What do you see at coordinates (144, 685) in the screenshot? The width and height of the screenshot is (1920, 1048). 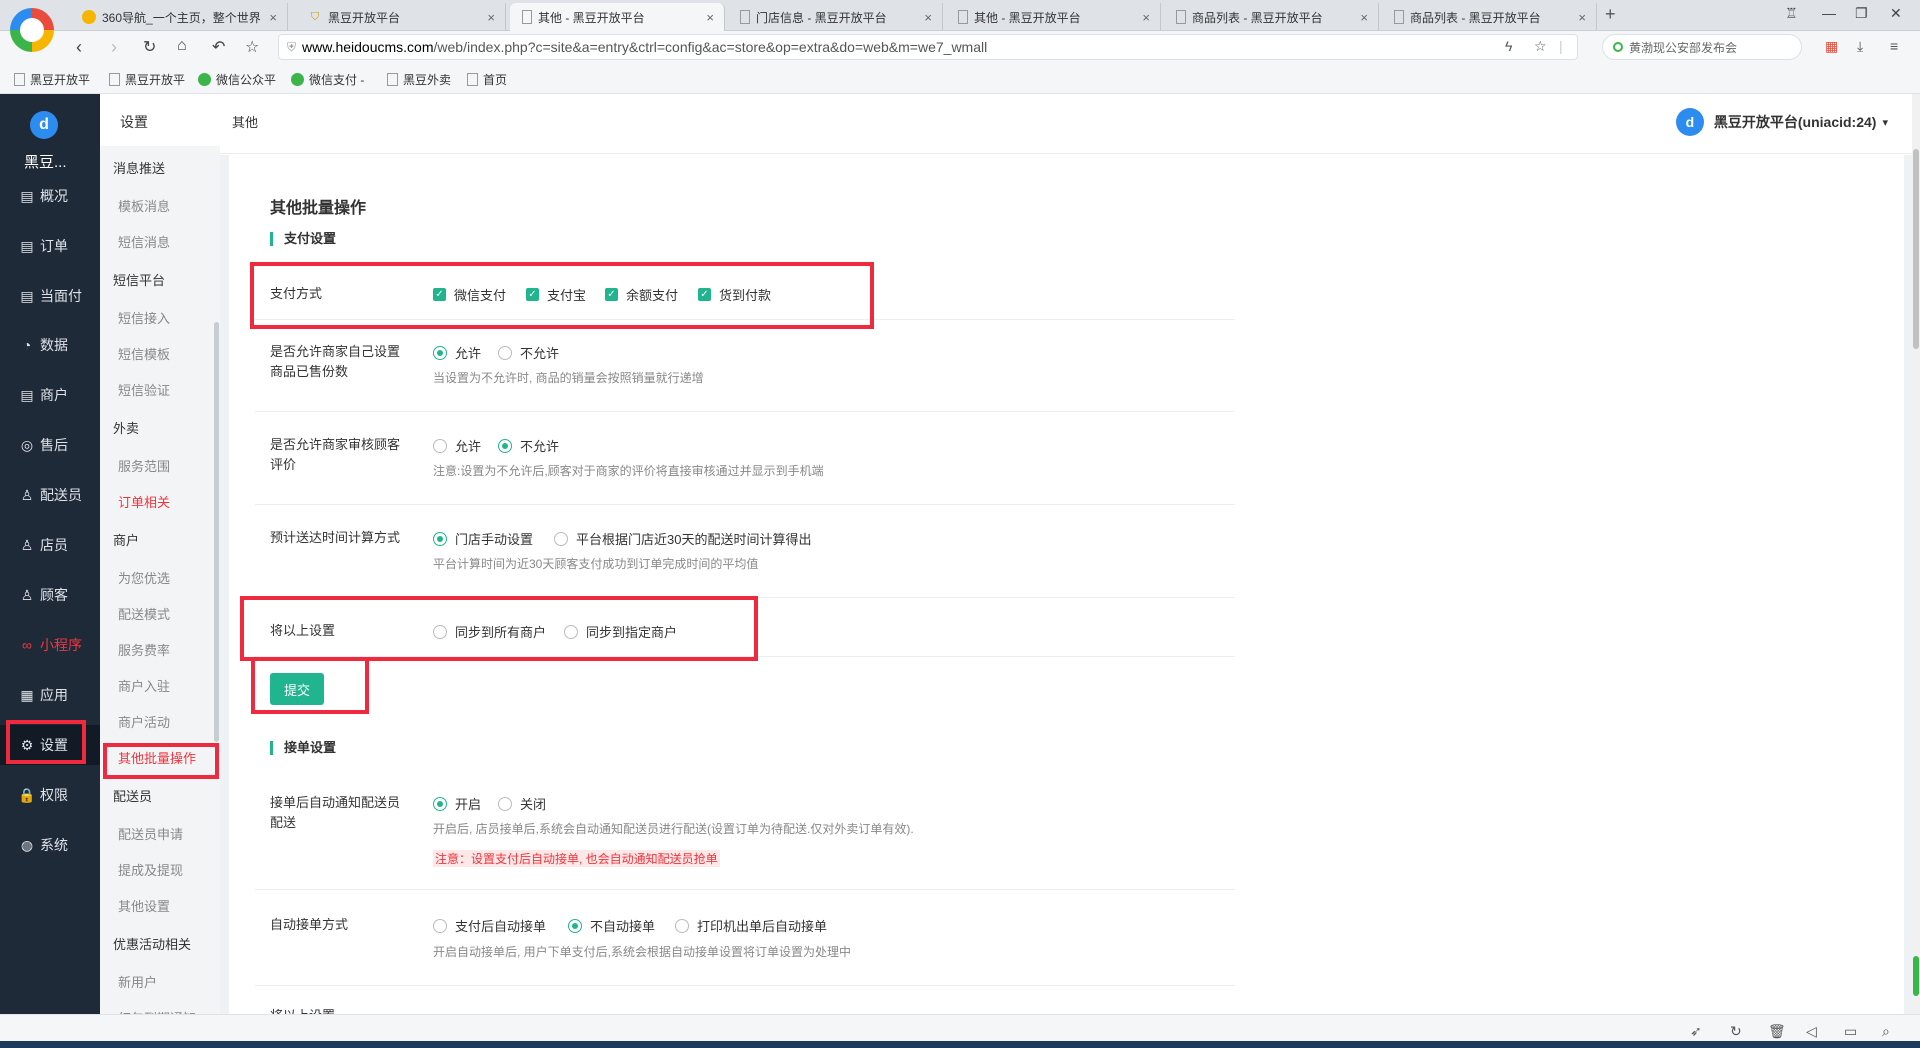 I see `subnav-item: 商户入驻` at bounding box center [144, 685].